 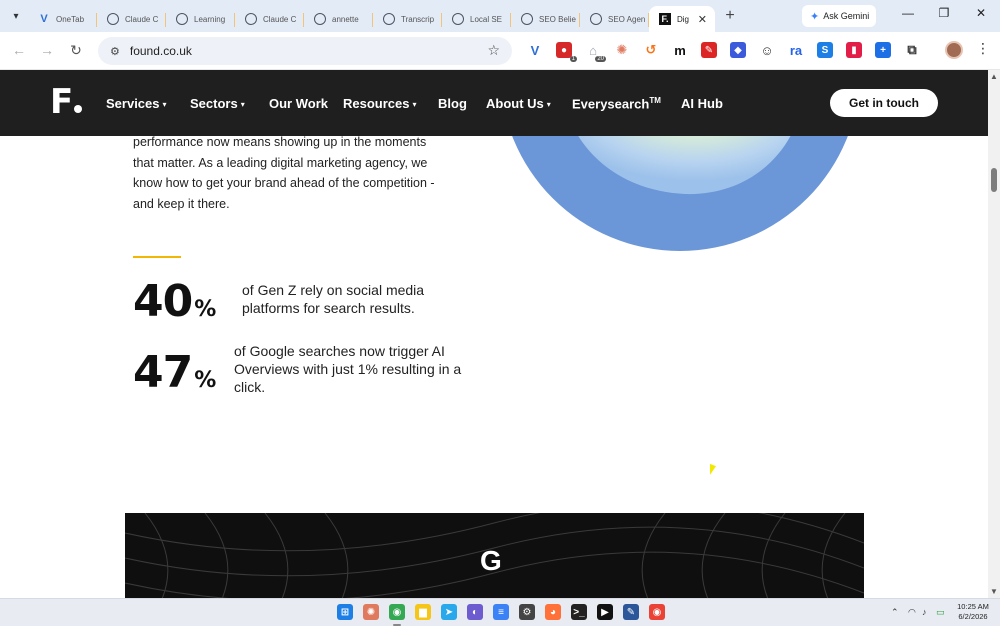 What do you see at coordinates (954, 50) in the screenshot?
I see `profile-avatar` at bounding box center [954, 50].